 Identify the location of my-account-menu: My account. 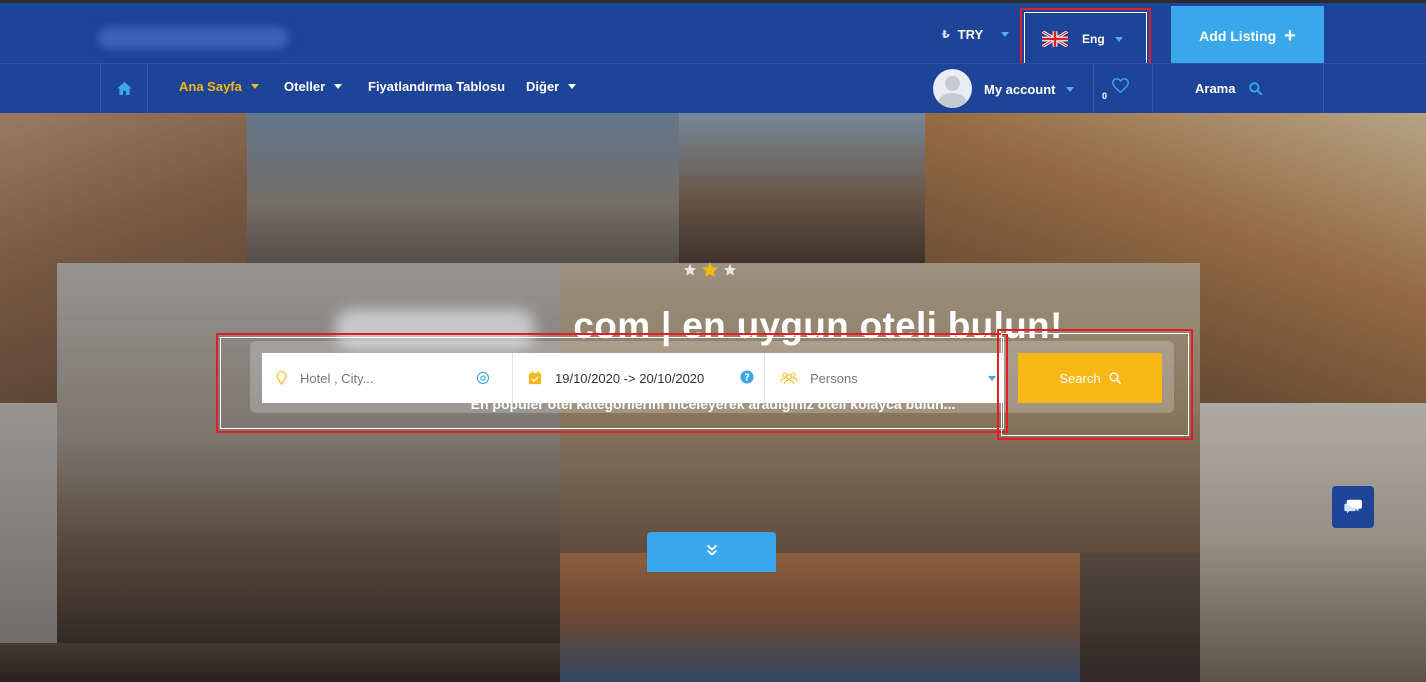
(1029, 89).